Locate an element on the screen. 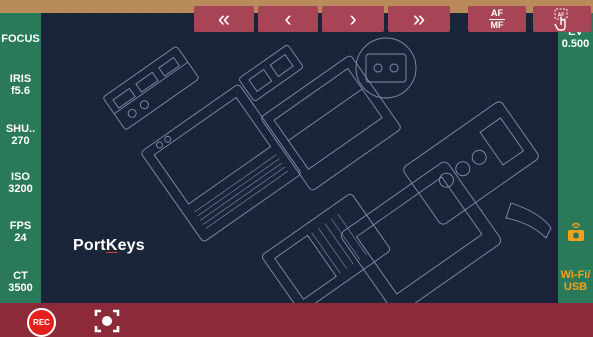  fps-label: FPS is located at coordinates (20, 226).